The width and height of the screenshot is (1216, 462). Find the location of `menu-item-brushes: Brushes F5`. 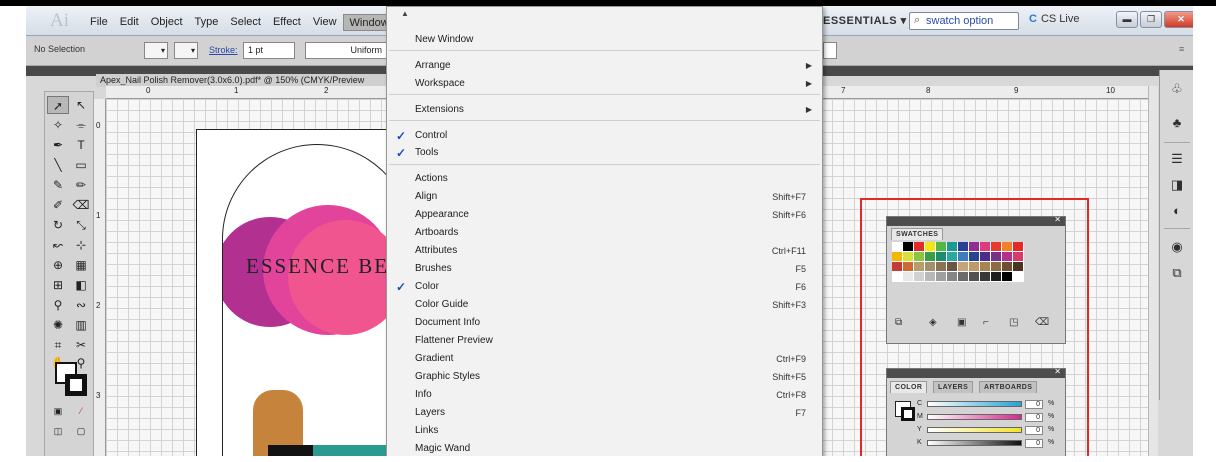

menu-item-brushes: Brushes F5 is located at coordinates (604, 269).